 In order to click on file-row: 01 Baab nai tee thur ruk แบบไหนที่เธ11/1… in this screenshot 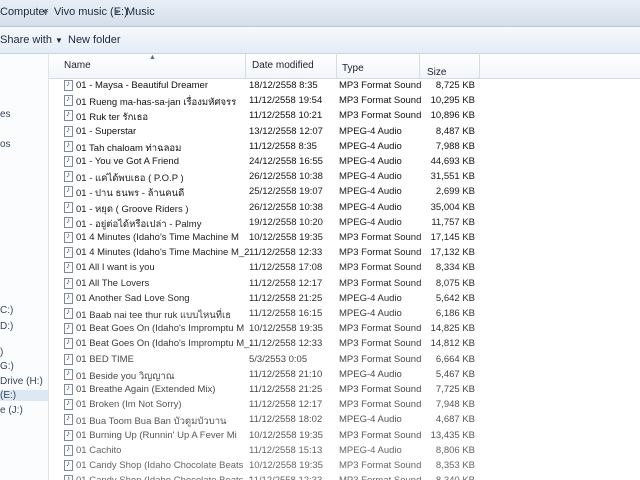, I will do `click(344, 313)`.